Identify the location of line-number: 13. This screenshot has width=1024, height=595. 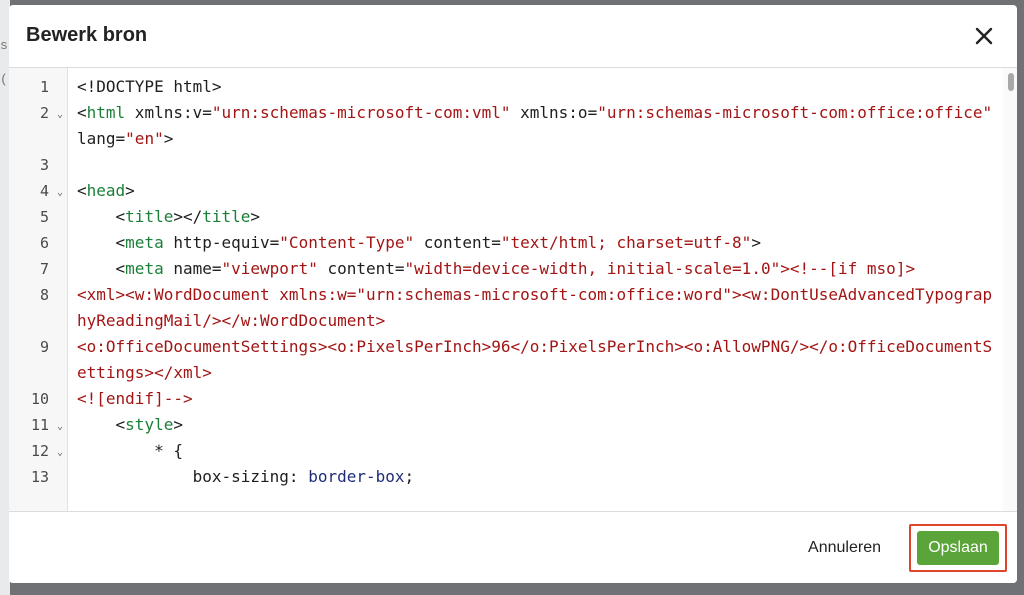
(39, 477).